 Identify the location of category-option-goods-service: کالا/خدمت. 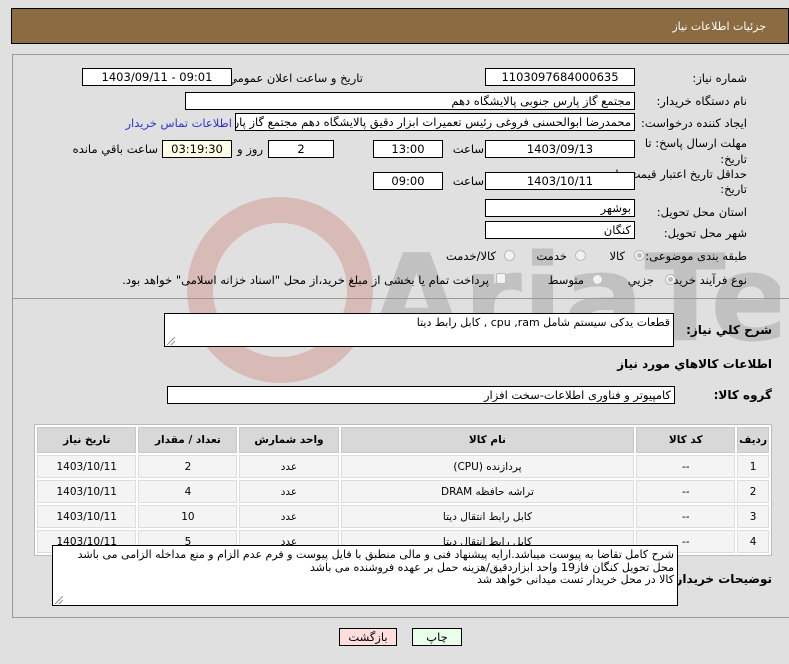
(470, 256).